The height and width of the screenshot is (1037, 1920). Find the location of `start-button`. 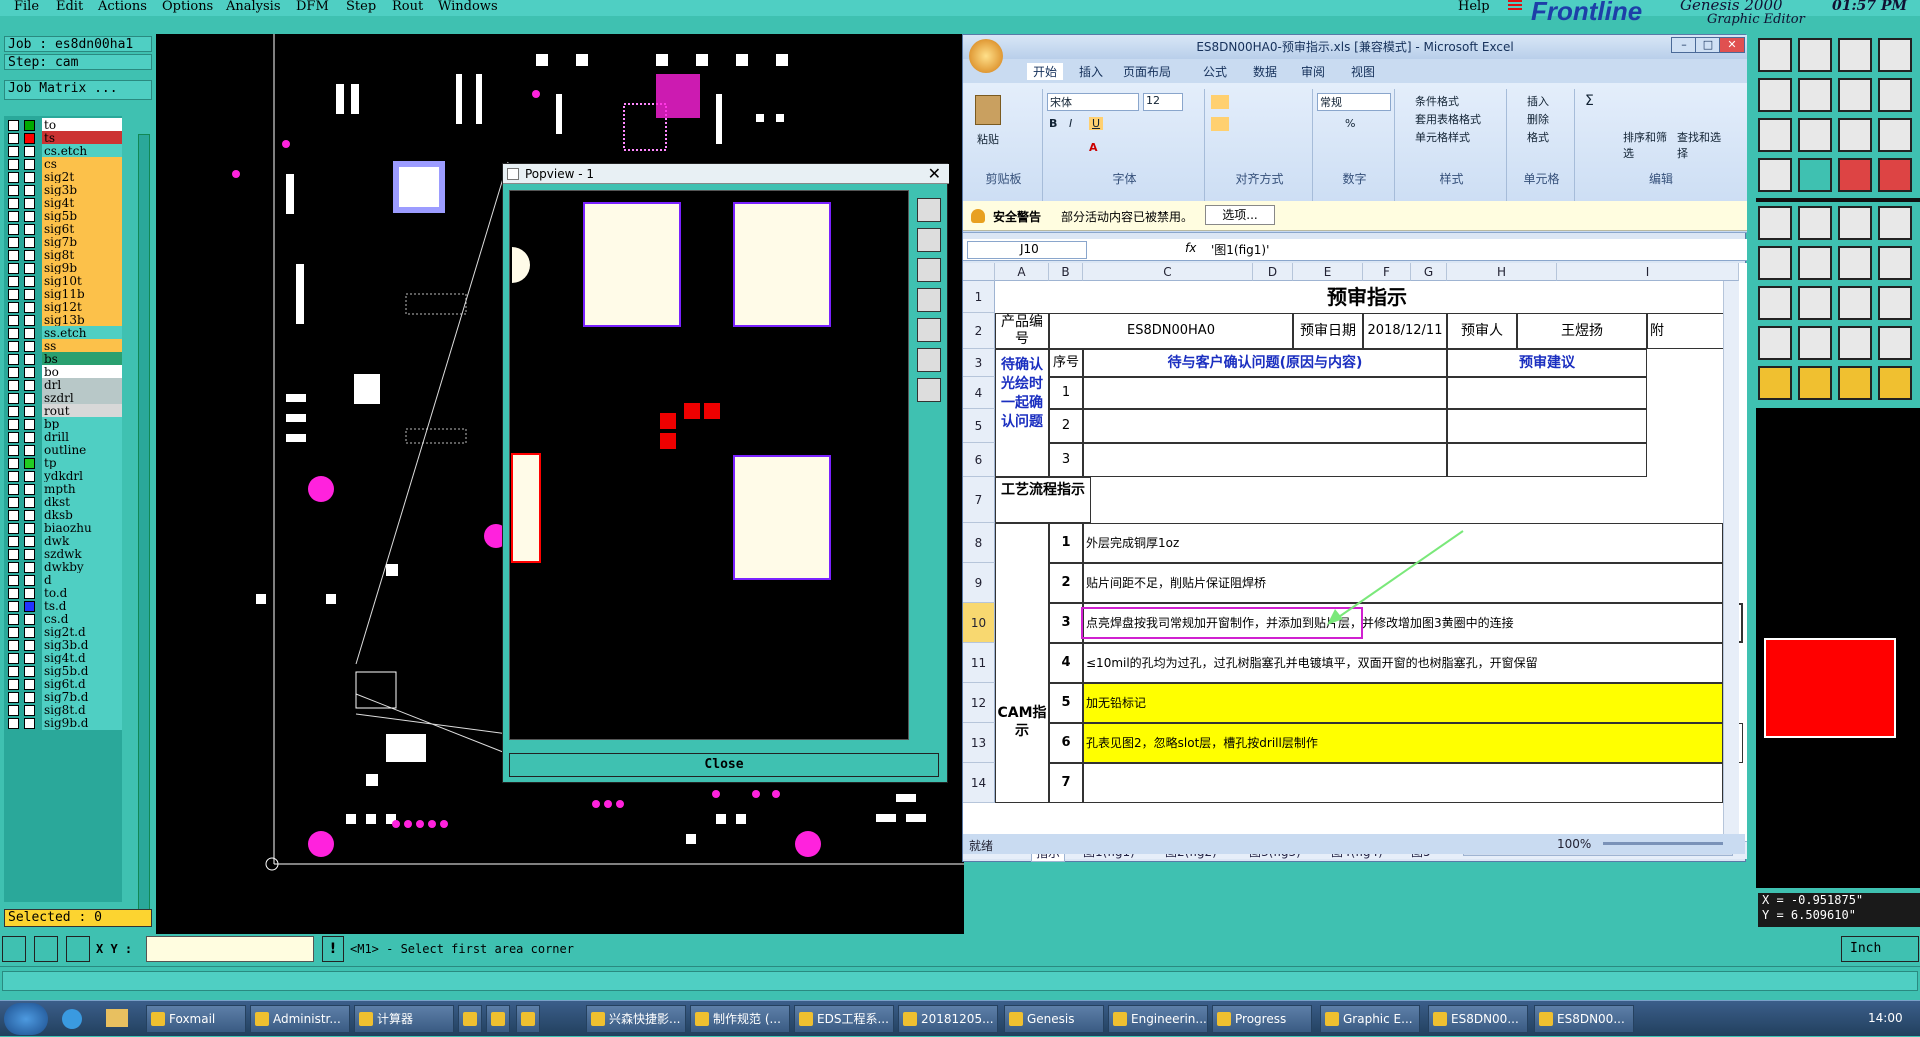

start-button is located at coordinates (26, 1019).